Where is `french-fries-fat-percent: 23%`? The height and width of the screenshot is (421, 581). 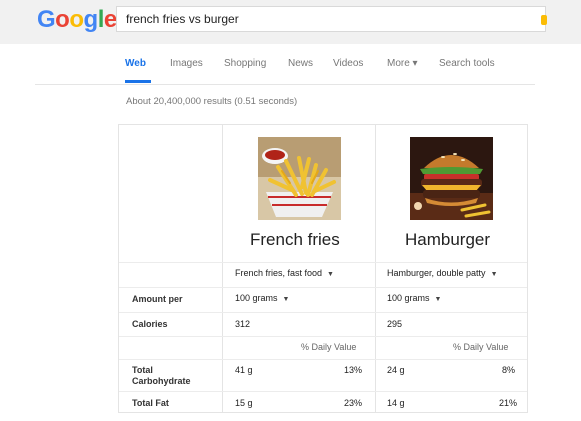 french-fries-fat-percent: 23% is located at coordinates (353, 403).